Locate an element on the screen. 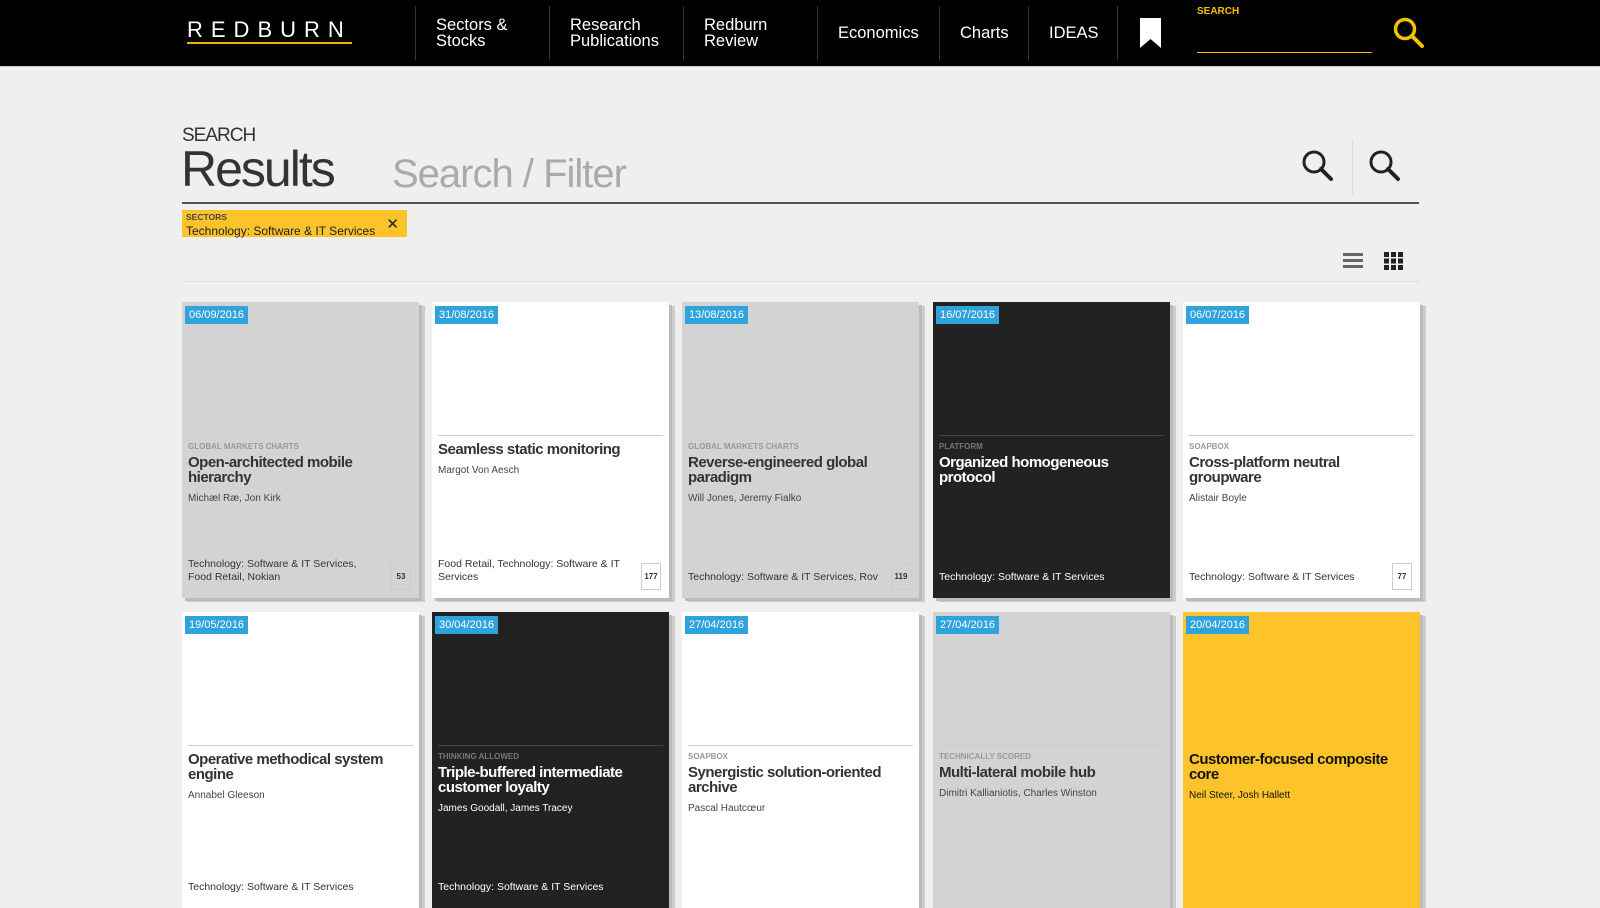 This screenshot has width=1600, height=908. card-category: PLATFORM is located at coordinates (961, 446).